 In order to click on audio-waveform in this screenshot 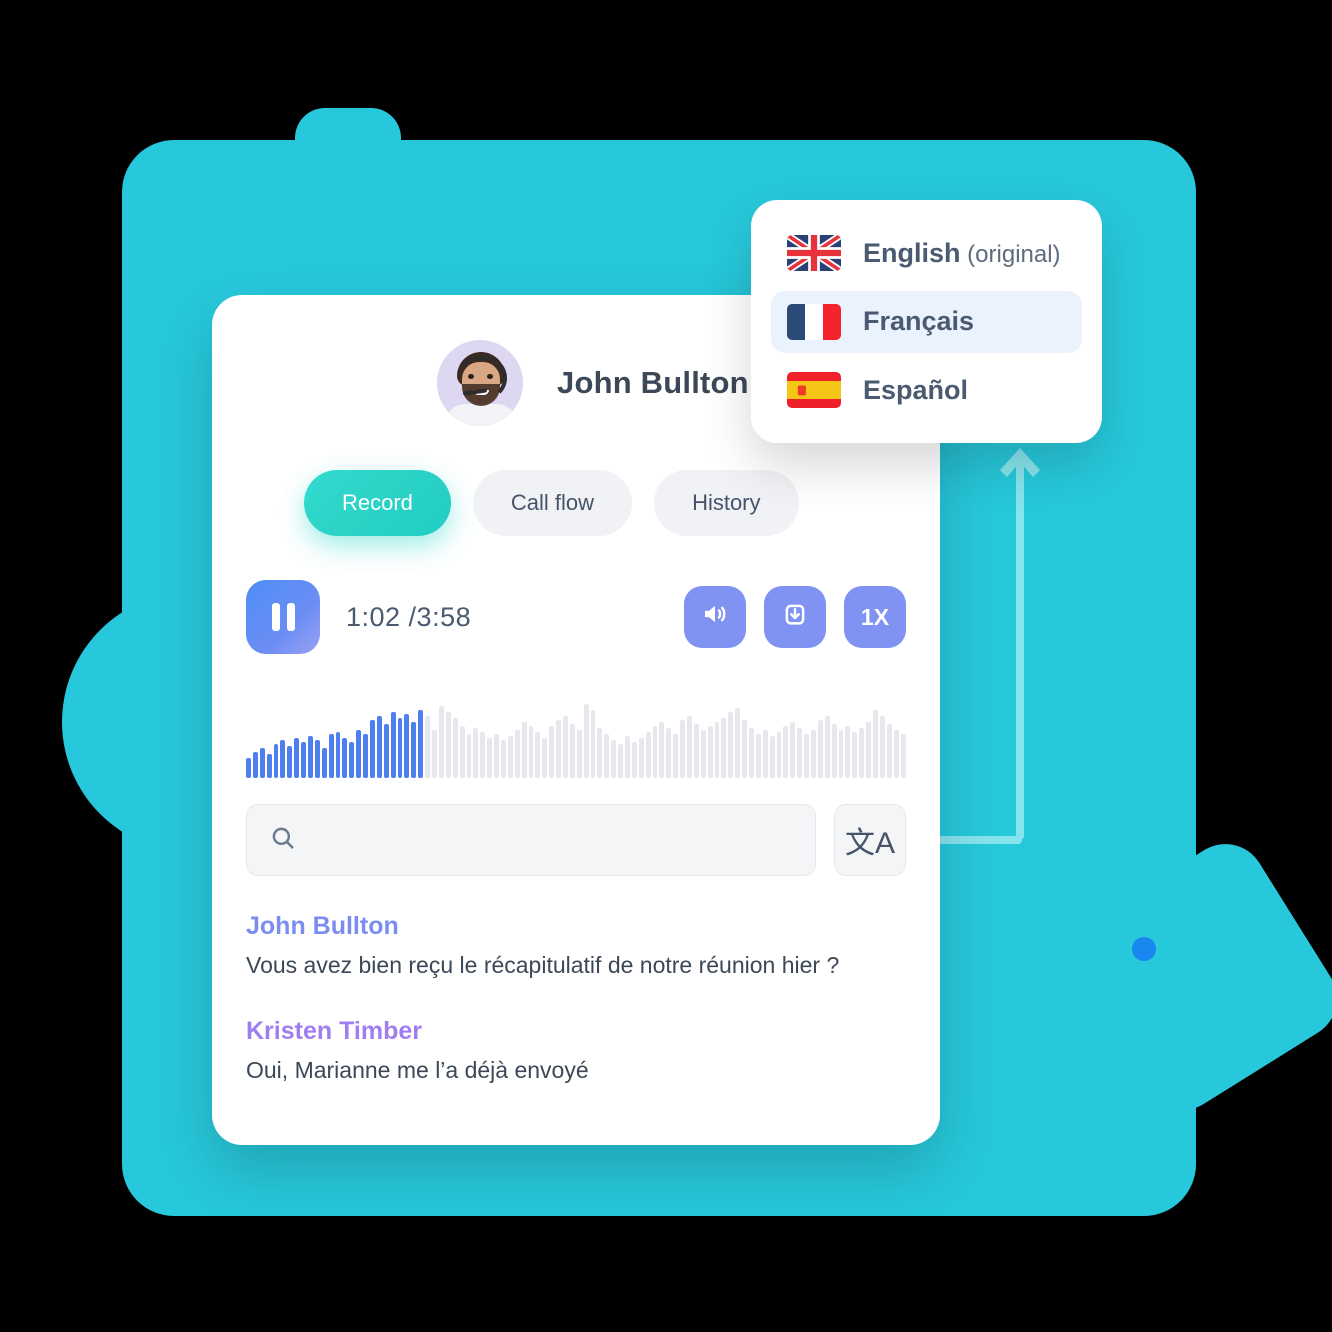, I will do `click(576, 734)`.